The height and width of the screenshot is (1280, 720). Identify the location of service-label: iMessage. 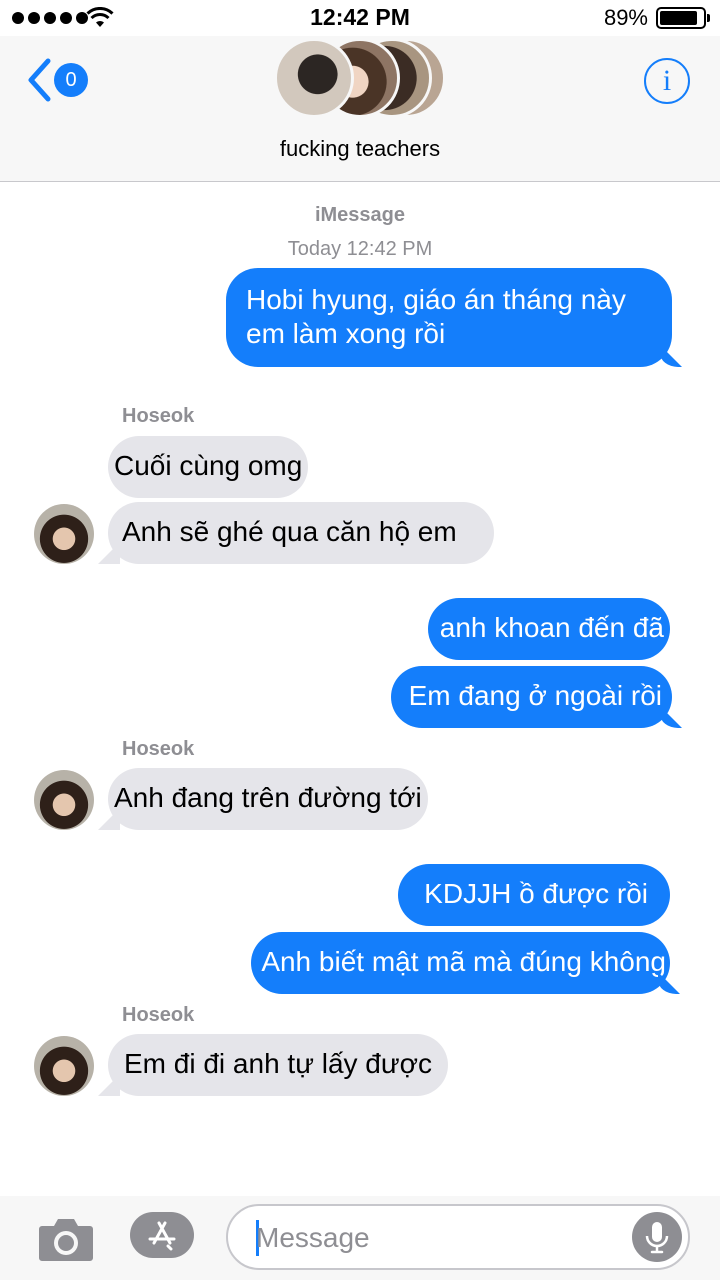
(360, 215).